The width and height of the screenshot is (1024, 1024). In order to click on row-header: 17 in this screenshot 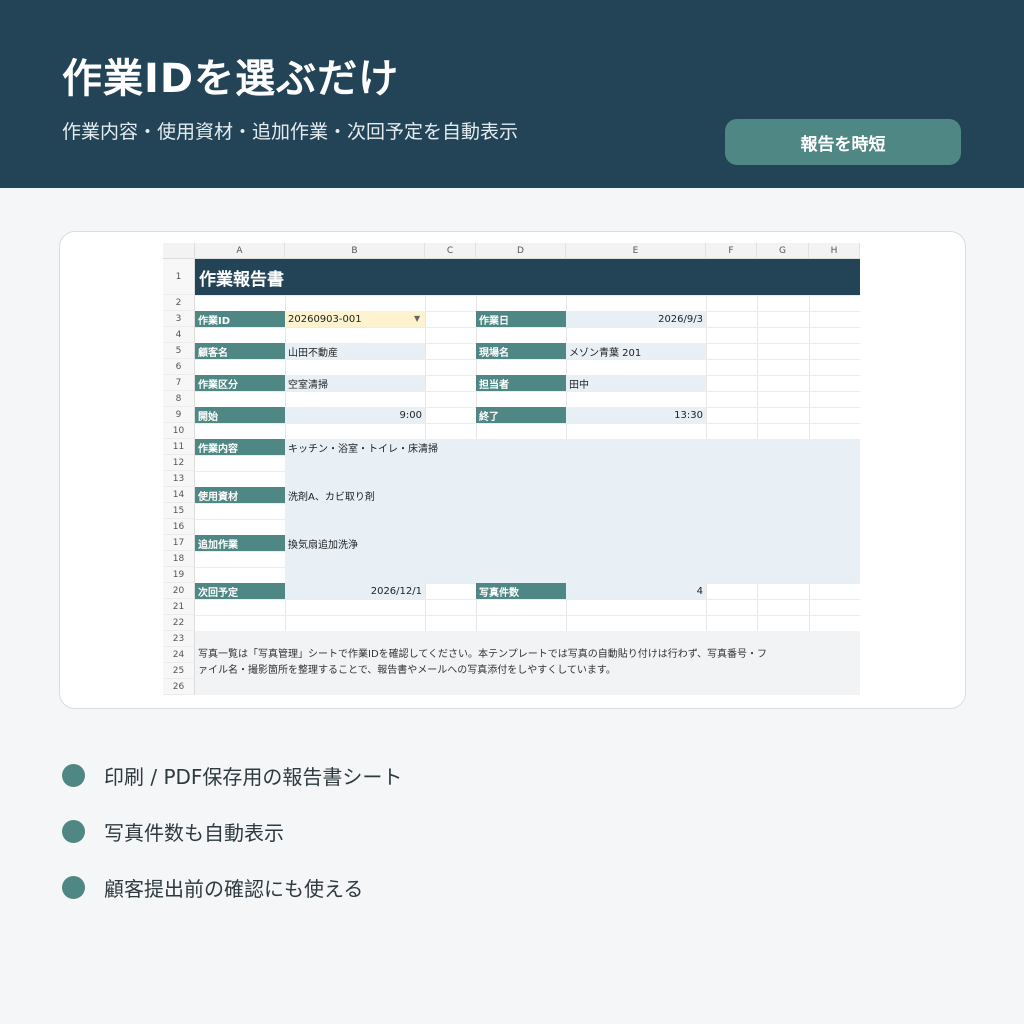, I will do `click(179, 543)`.